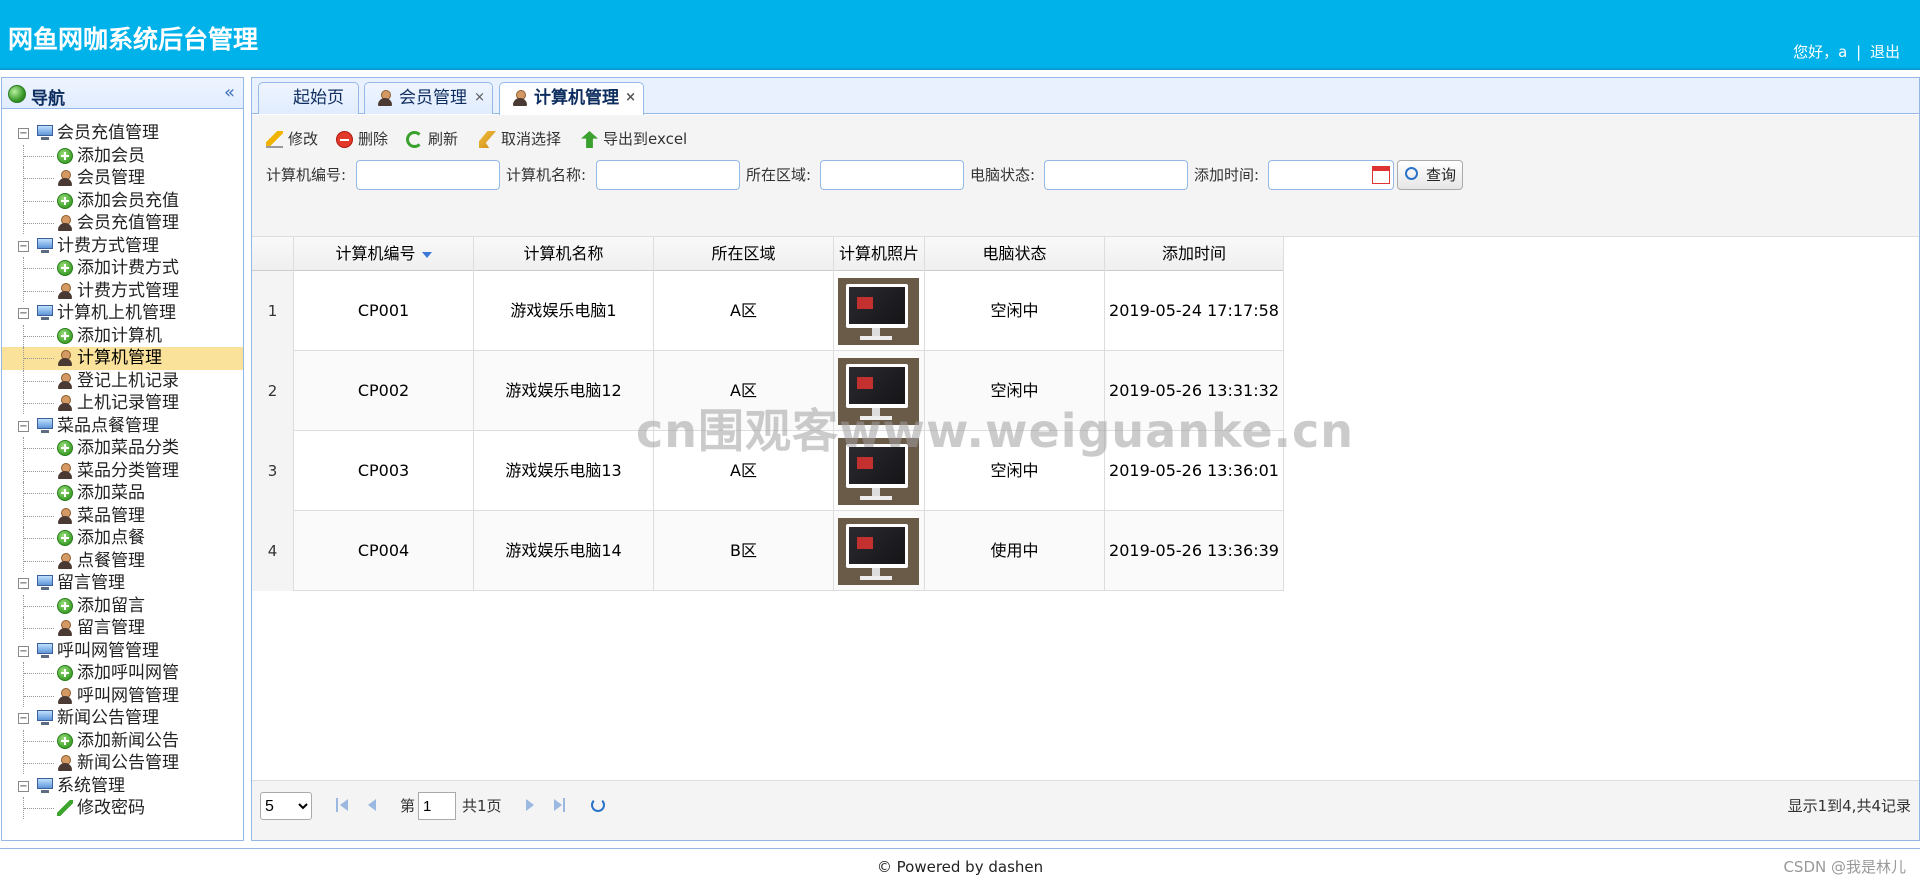  What do you see at coordinates (598, 805) in the screenshot?
I see `reload-icon` at bounding box center [598, 805].